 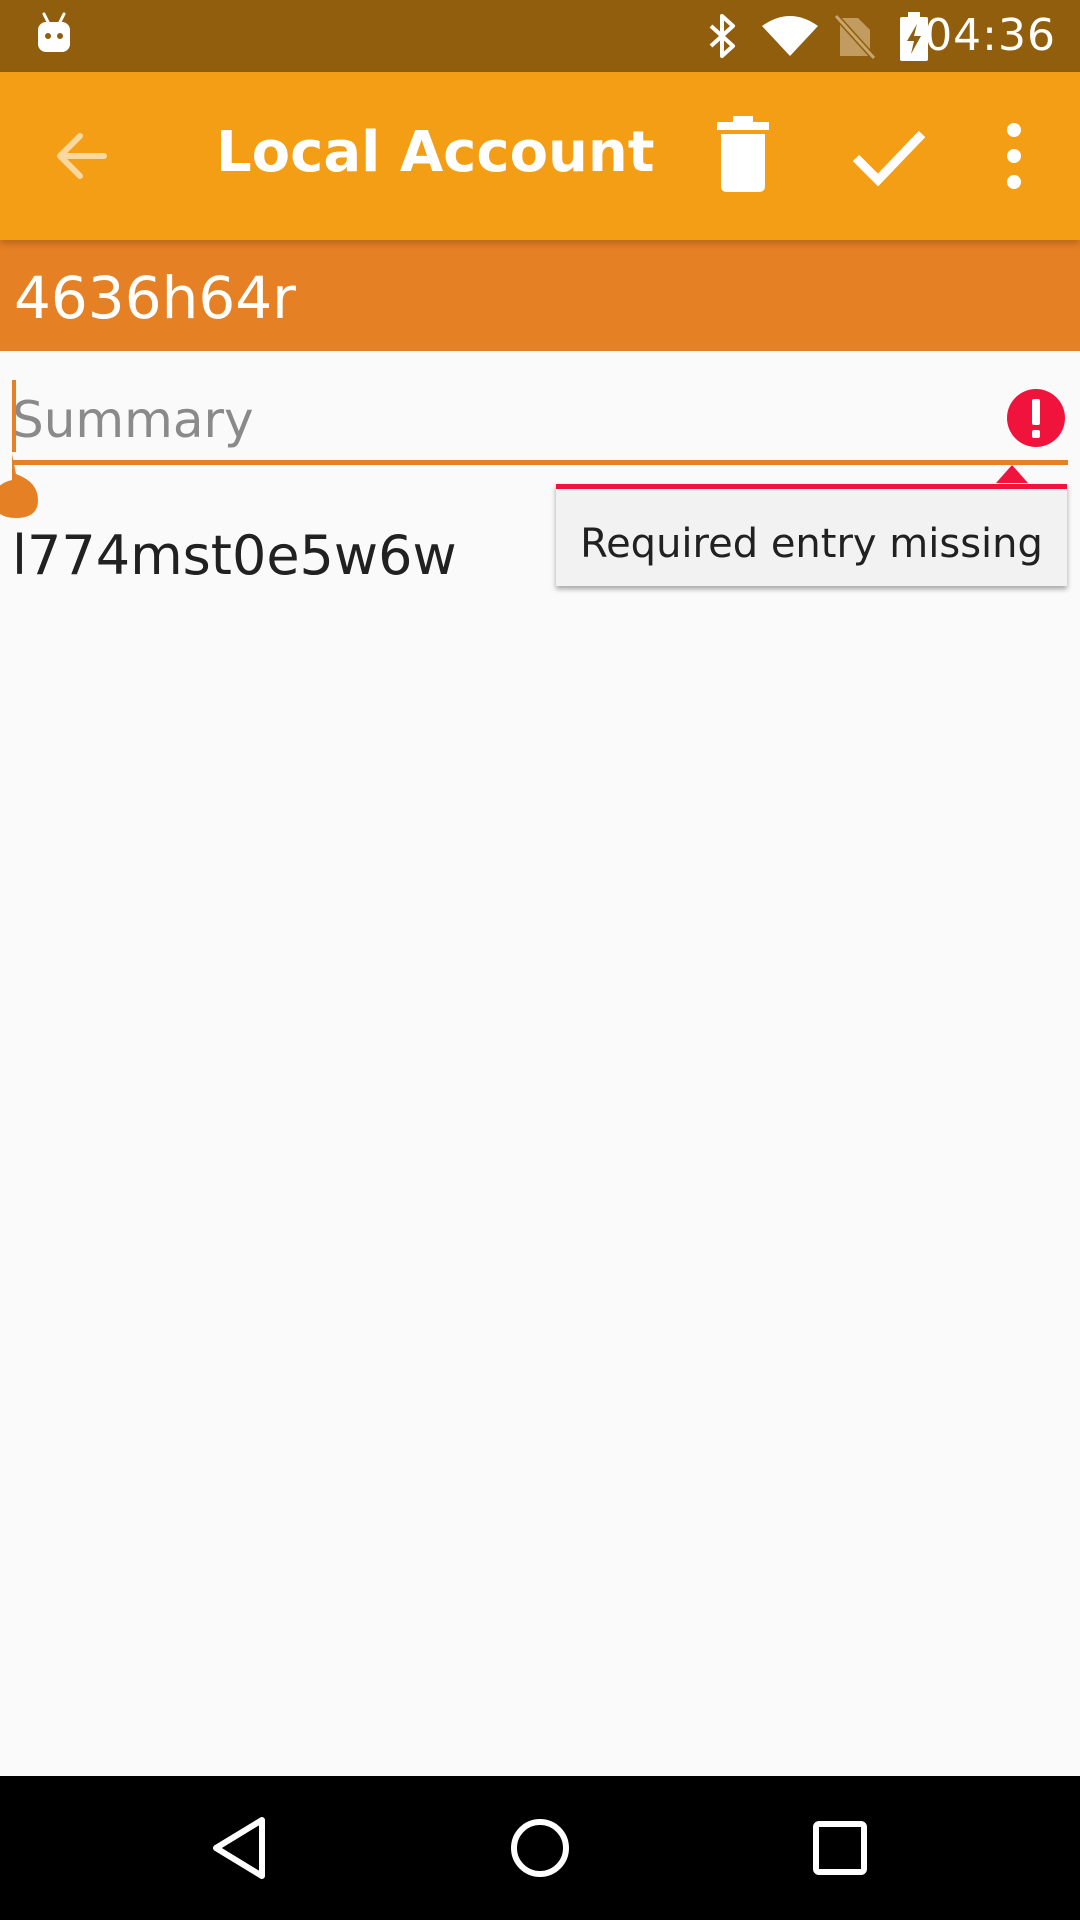 What do you see at coordinates (240, 1848) in the screenshot?
I see `back-triangle-icon` at bounding box center [240, 1848].